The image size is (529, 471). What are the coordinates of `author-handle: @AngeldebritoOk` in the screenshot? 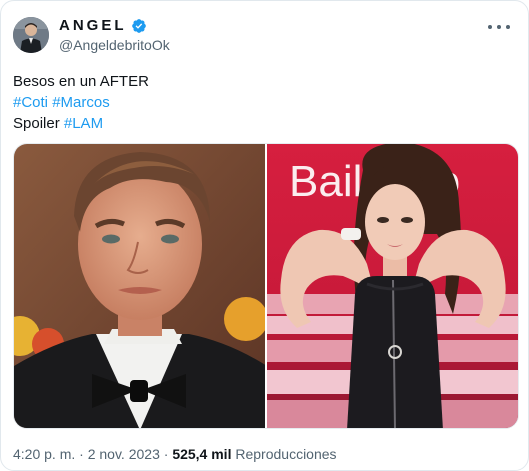 It's located at (114, 45).